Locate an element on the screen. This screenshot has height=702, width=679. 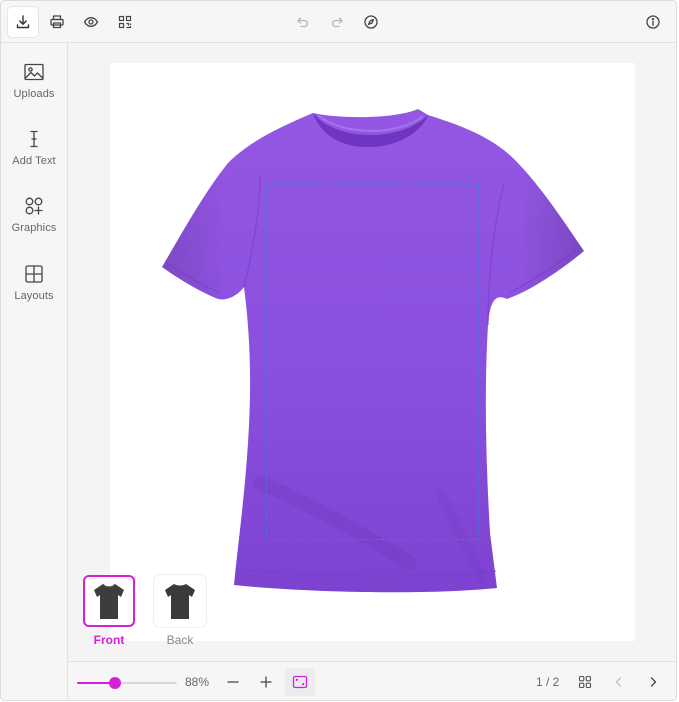
qr-code-icon is located at coordinates (125, 22).